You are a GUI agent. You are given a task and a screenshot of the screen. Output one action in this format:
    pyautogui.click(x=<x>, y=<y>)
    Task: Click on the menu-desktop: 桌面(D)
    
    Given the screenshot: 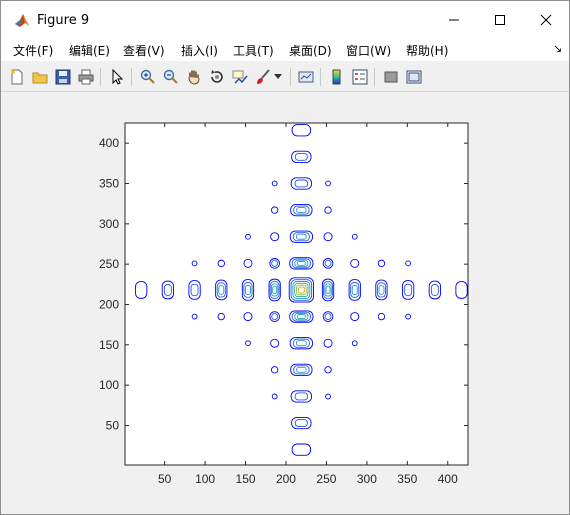 What is the action you would take?
    pyautogui.click(x=310, y=50)
    